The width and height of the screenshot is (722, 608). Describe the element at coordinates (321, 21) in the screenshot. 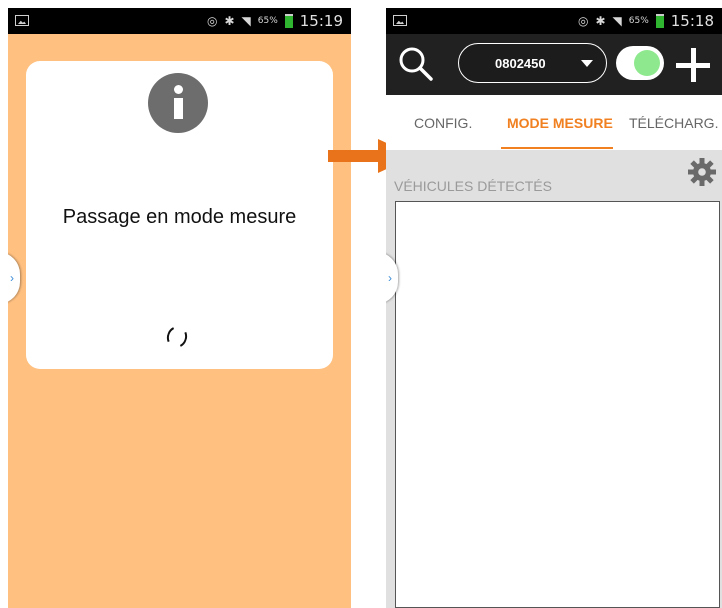

I see `clock: 15:19` at that location.